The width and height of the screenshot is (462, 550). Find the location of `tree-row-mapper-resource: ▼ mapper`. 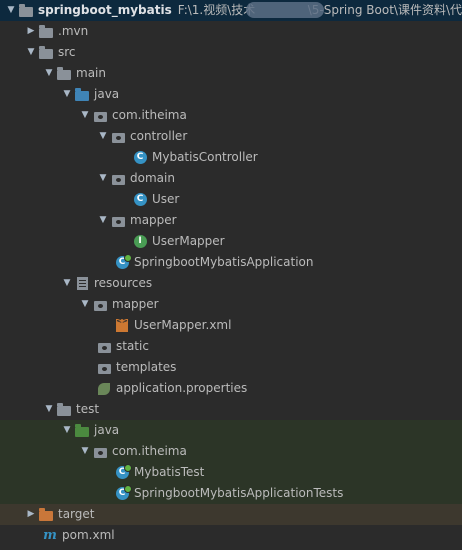

tree-row-mapper-resource: ▼ mapper is located at coordinates (231, 304).